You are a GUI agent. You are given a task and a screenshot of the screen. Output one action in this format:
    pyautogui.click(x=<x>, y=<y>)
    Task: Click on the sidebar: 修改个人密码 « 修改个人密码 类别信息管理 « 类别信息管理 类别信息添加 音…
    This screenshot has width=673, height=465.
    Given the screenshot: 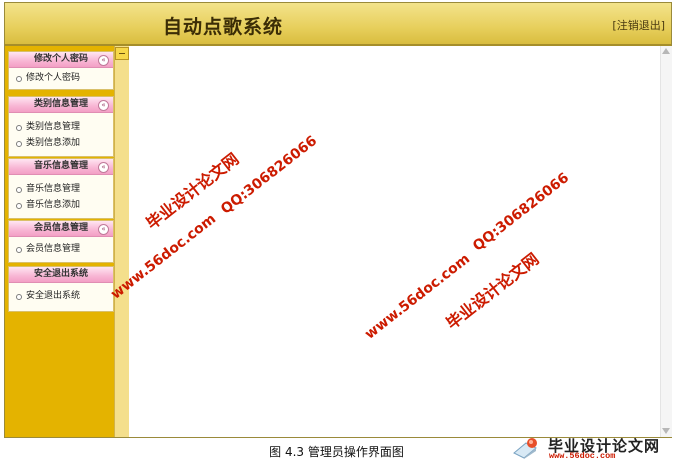 What is the action you would take?
    pyautogui.click(x=59, y=241)
    